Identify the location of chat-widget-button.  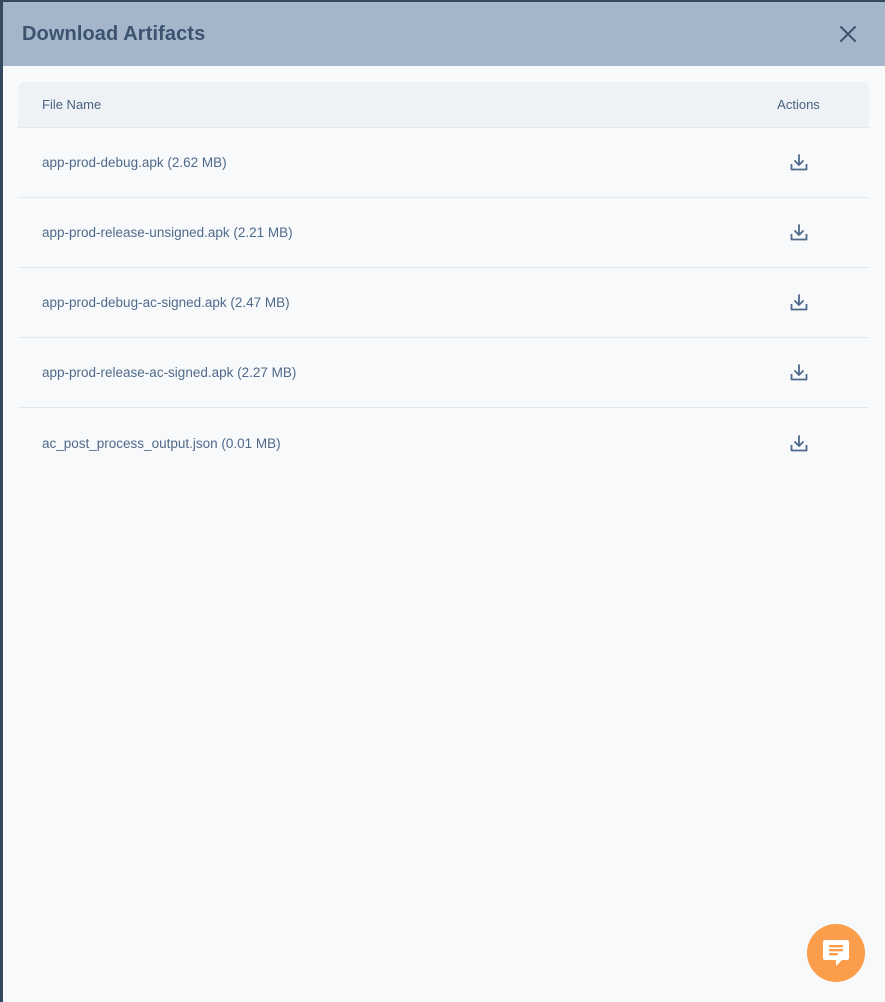
(836, 953).